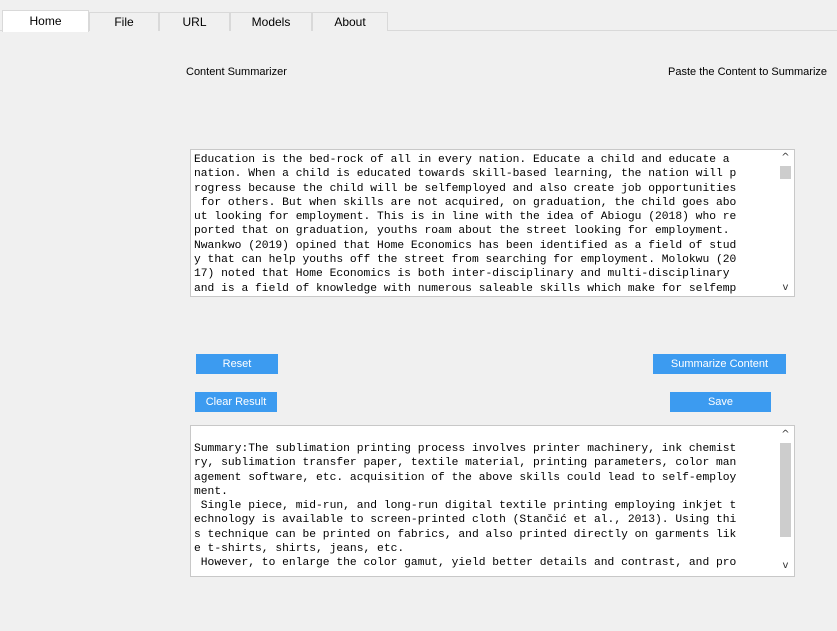 This screenshot has height=631, width=837. Describe the element at coordinates (211, 491) in the screenshot. I see `text-line: ment.` at that location.